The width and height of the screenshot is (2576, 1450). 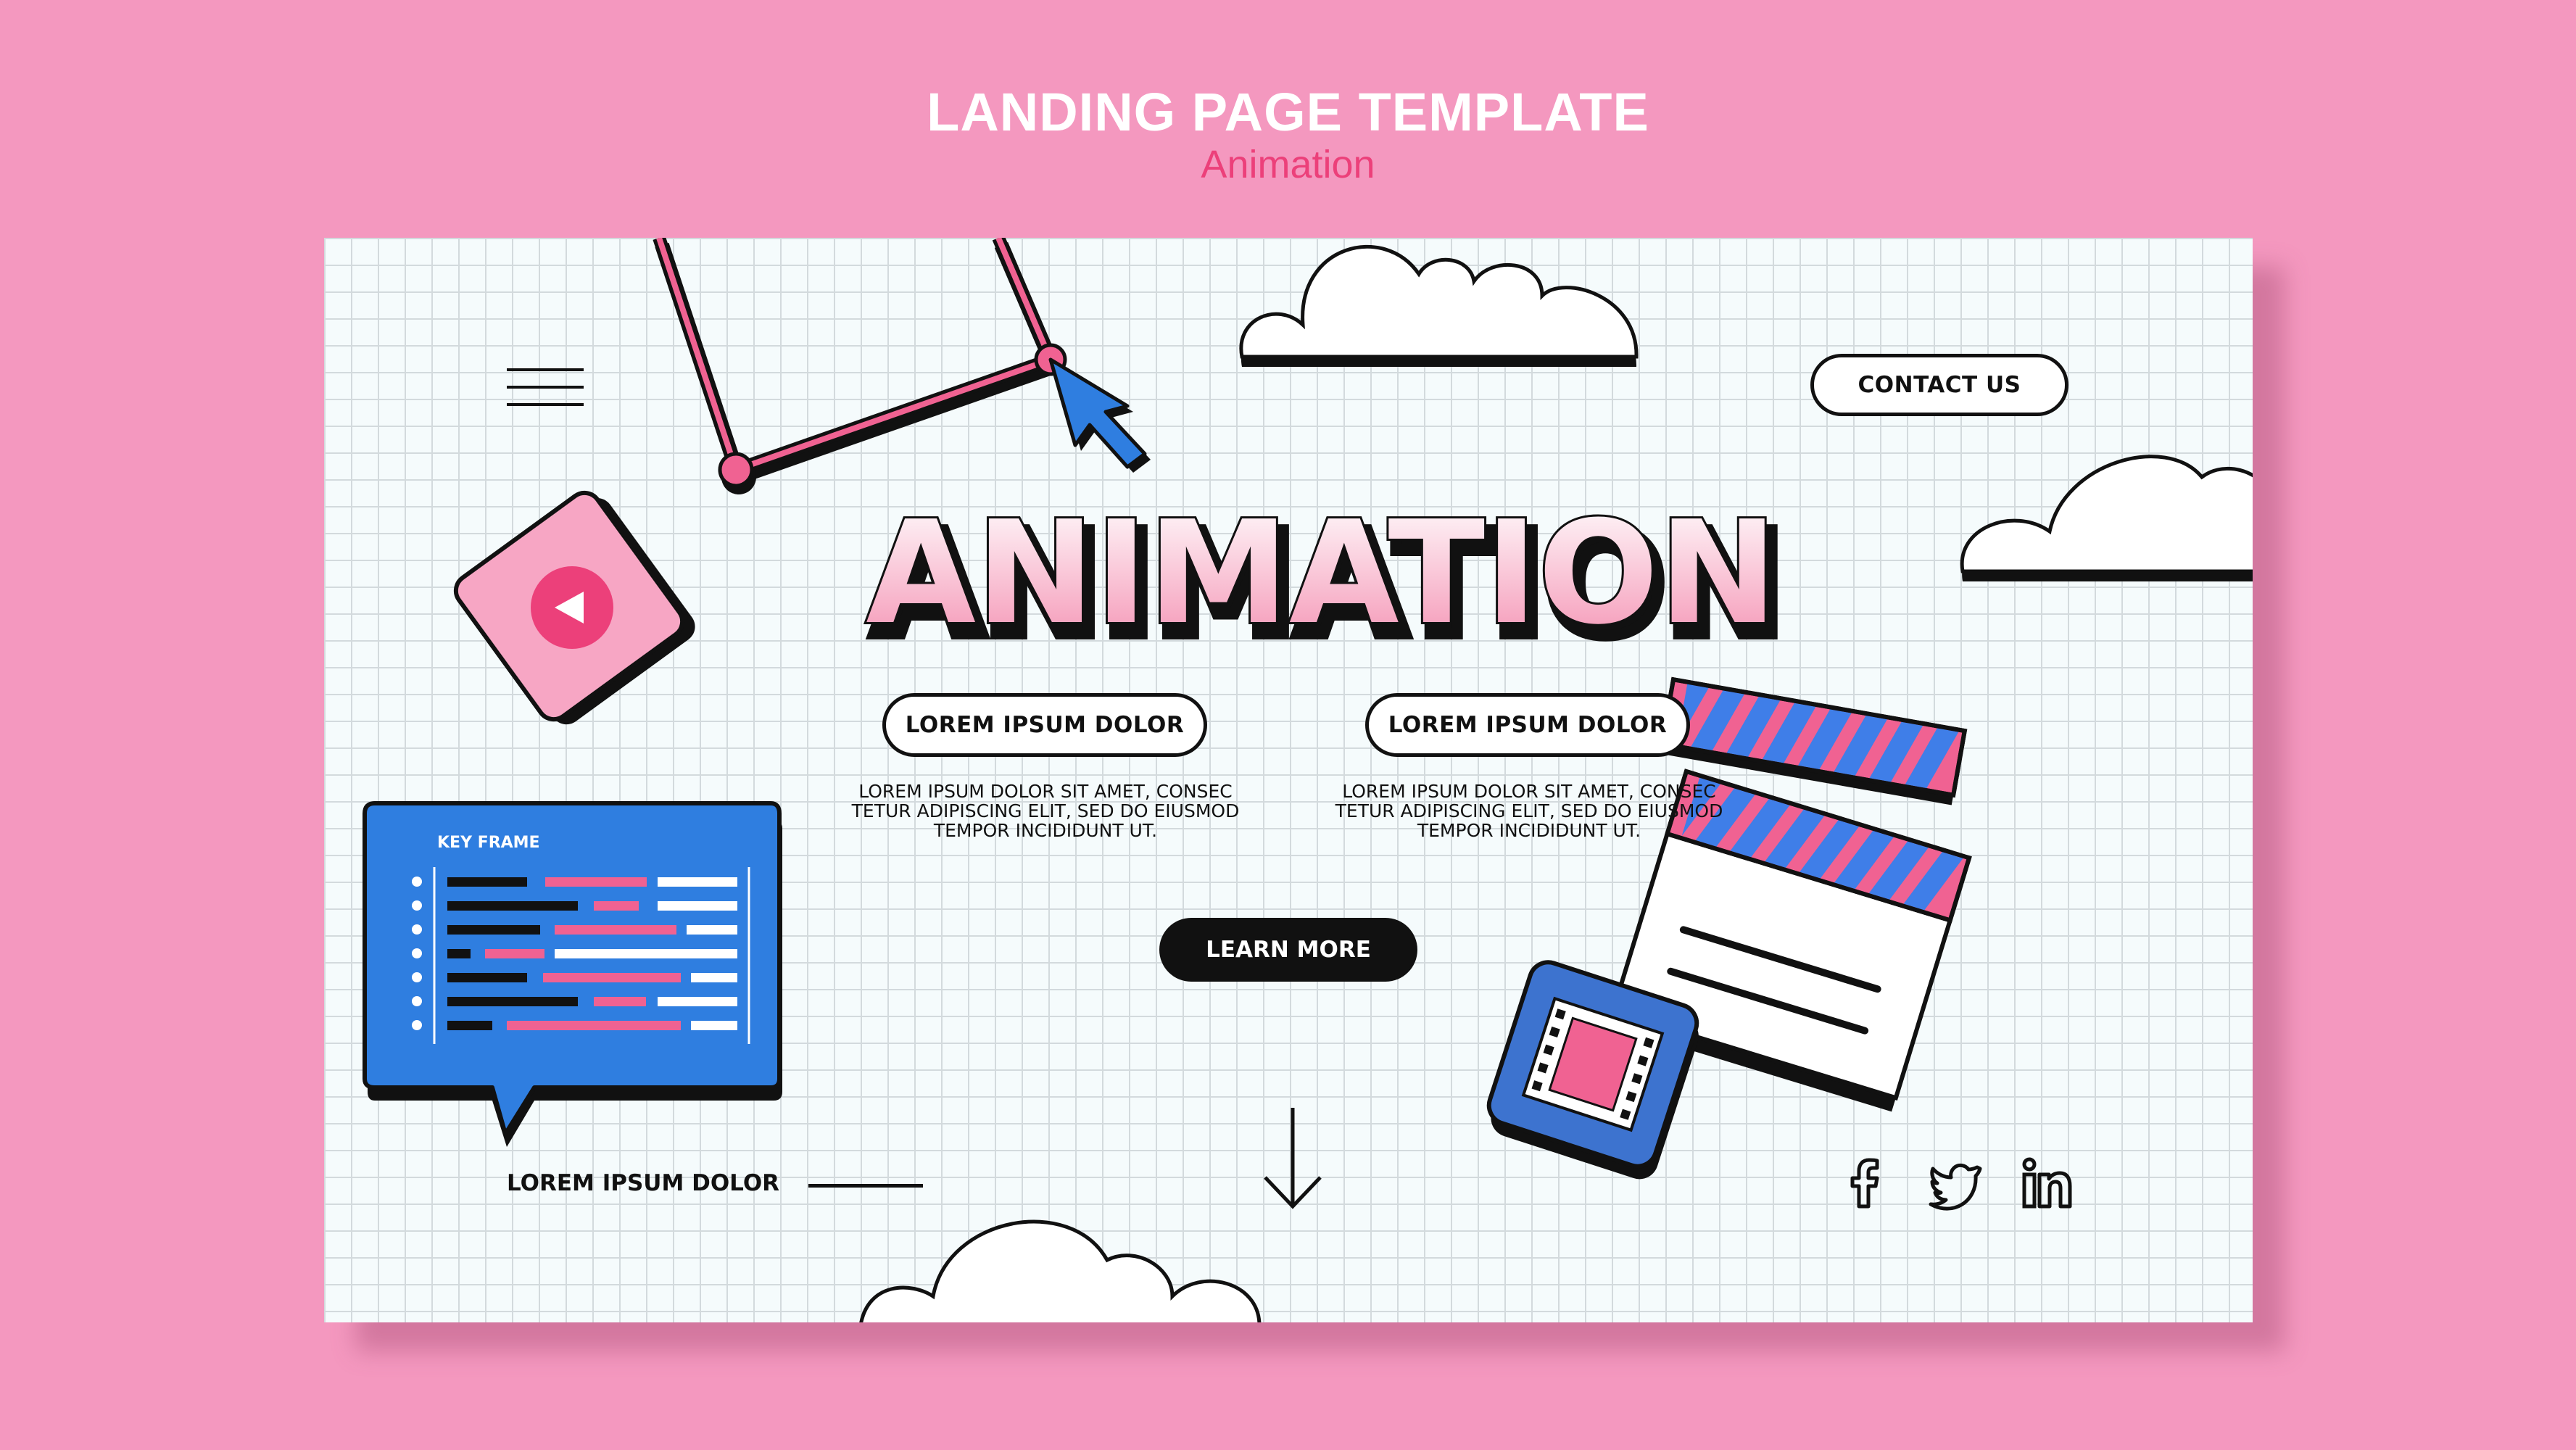 What do you see at coordinates (1528, 725) in the screenshot?
I see `feature-heading-right: LOREM IPSUM DOLOR` at bounding box center [1528, 725].